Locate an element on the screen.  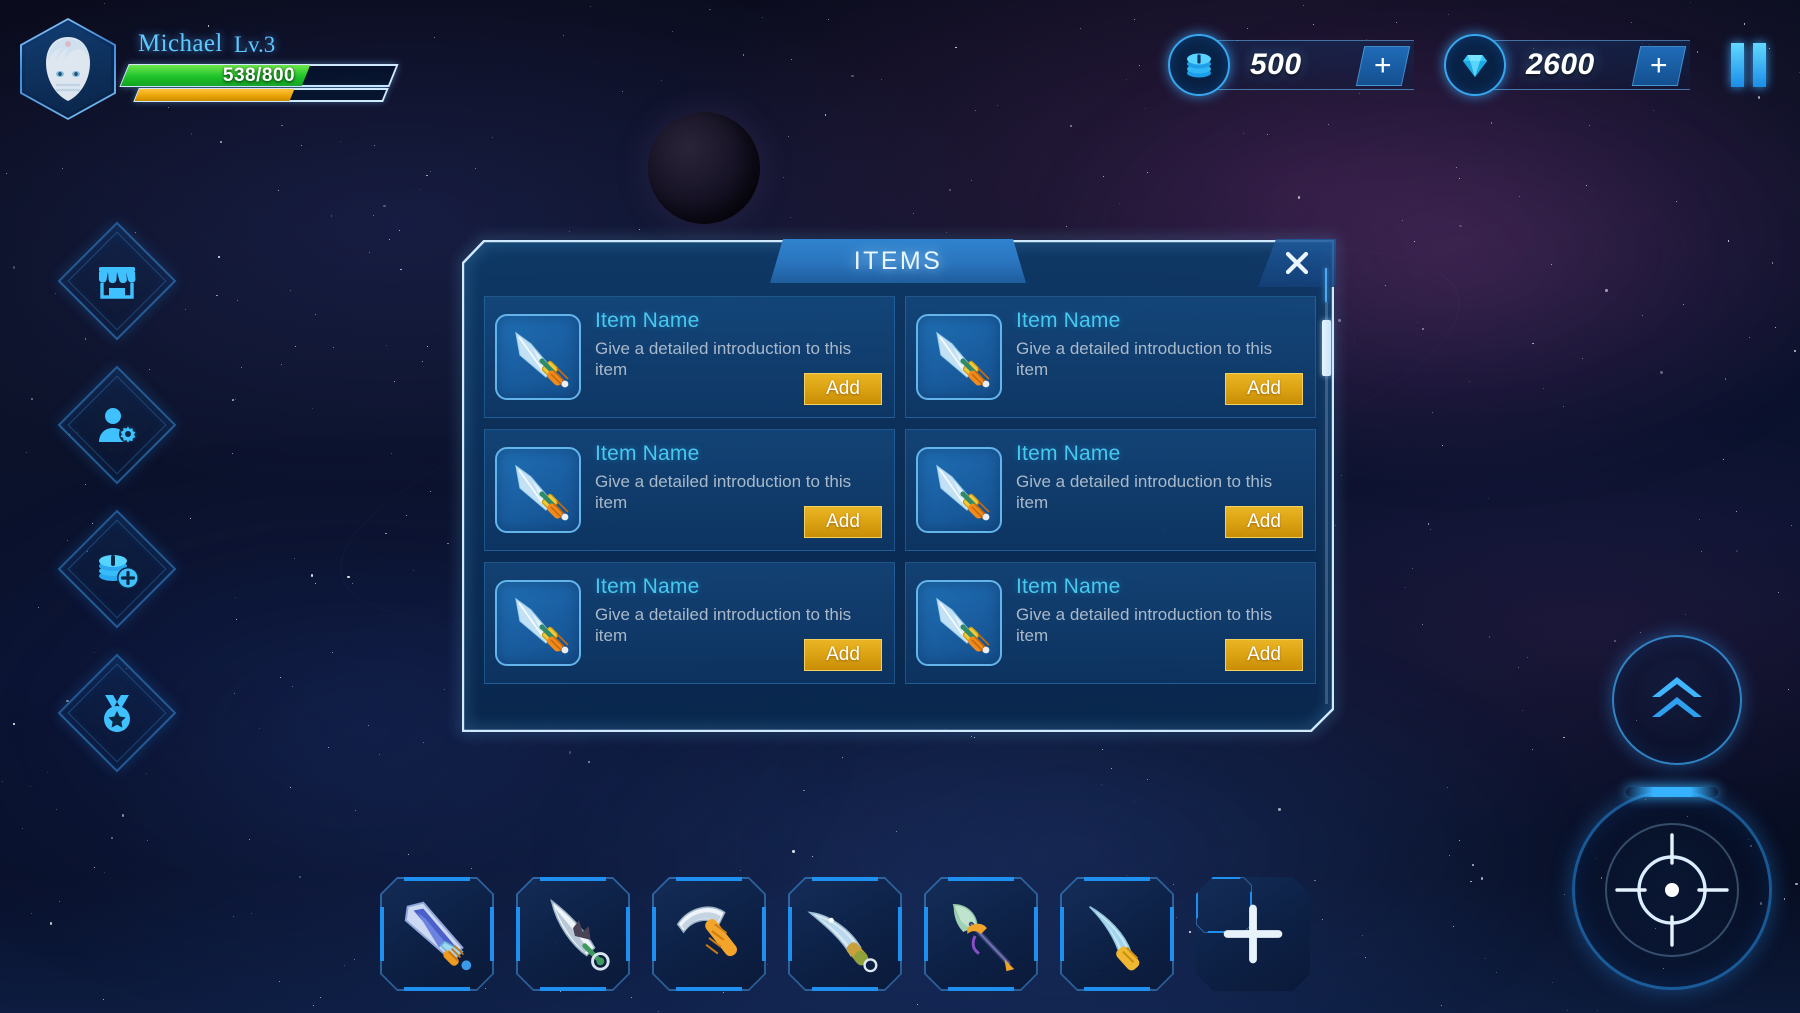
ice-crescent-sabre-icon is located at coordinates (1117, 934).